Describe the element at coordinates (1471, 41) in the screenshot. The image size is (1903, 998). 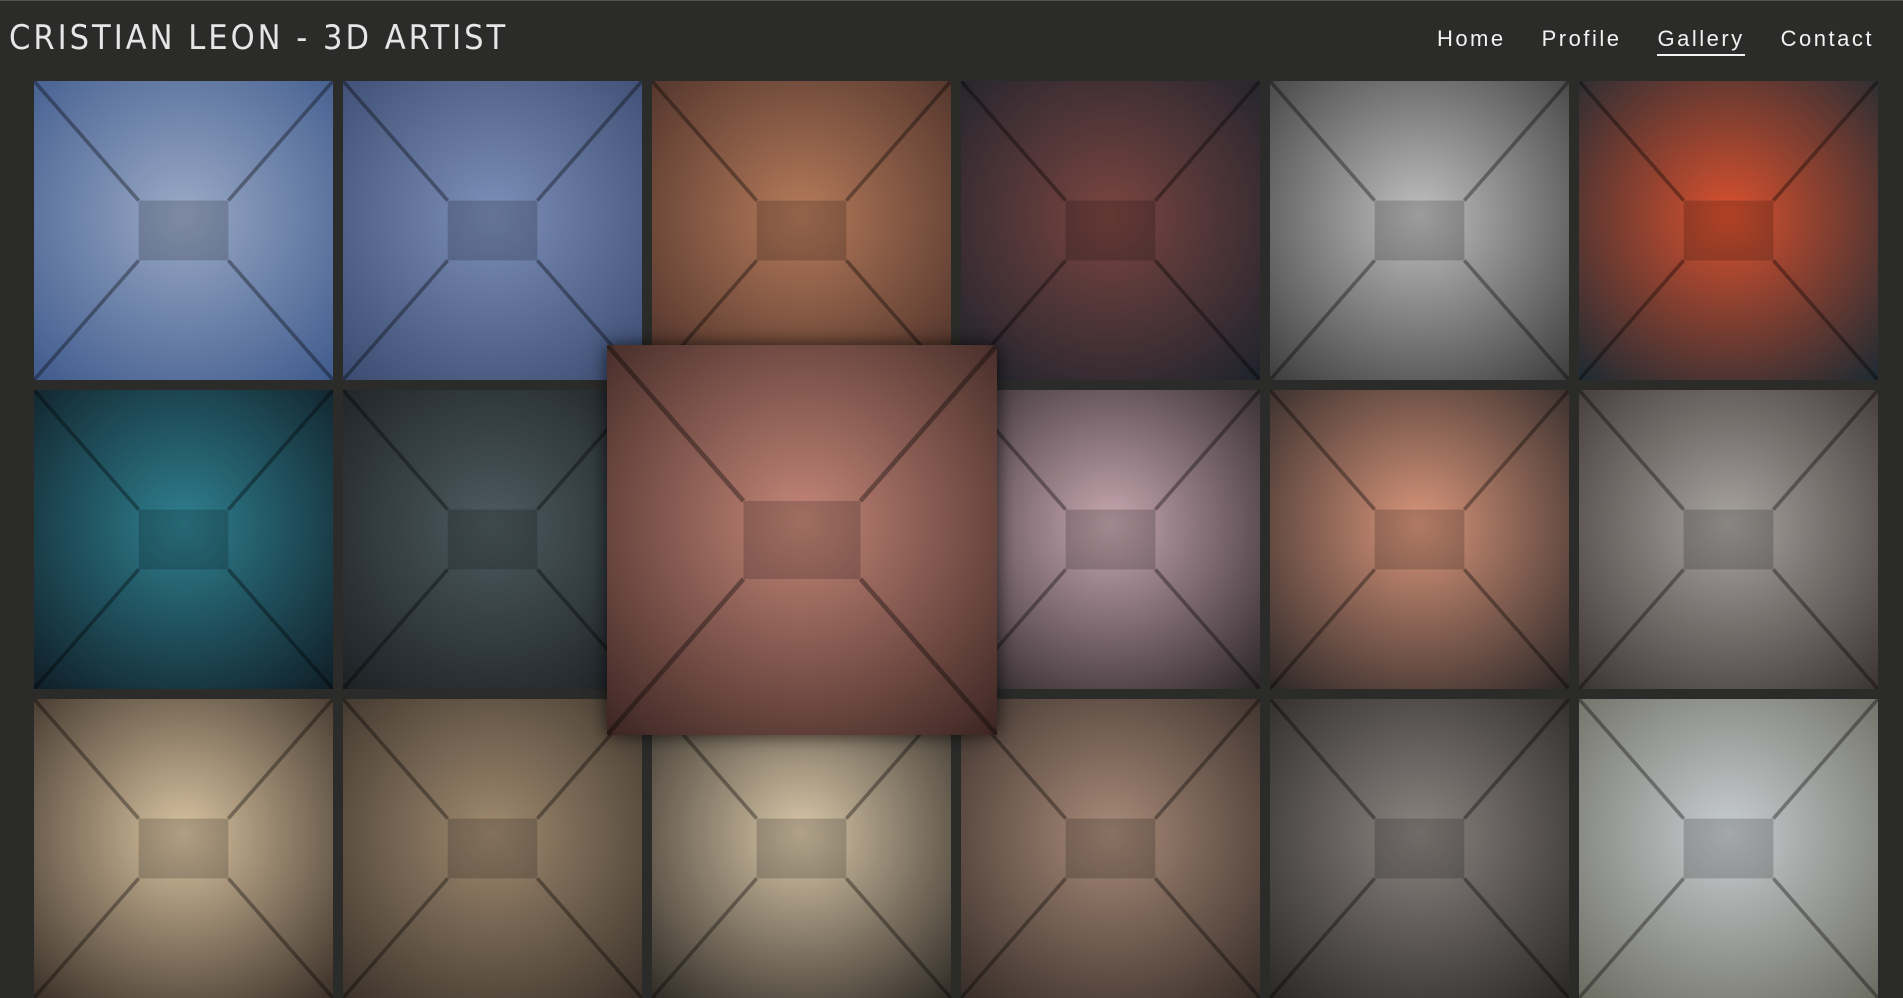
I see `nav-home: Home` at that location.